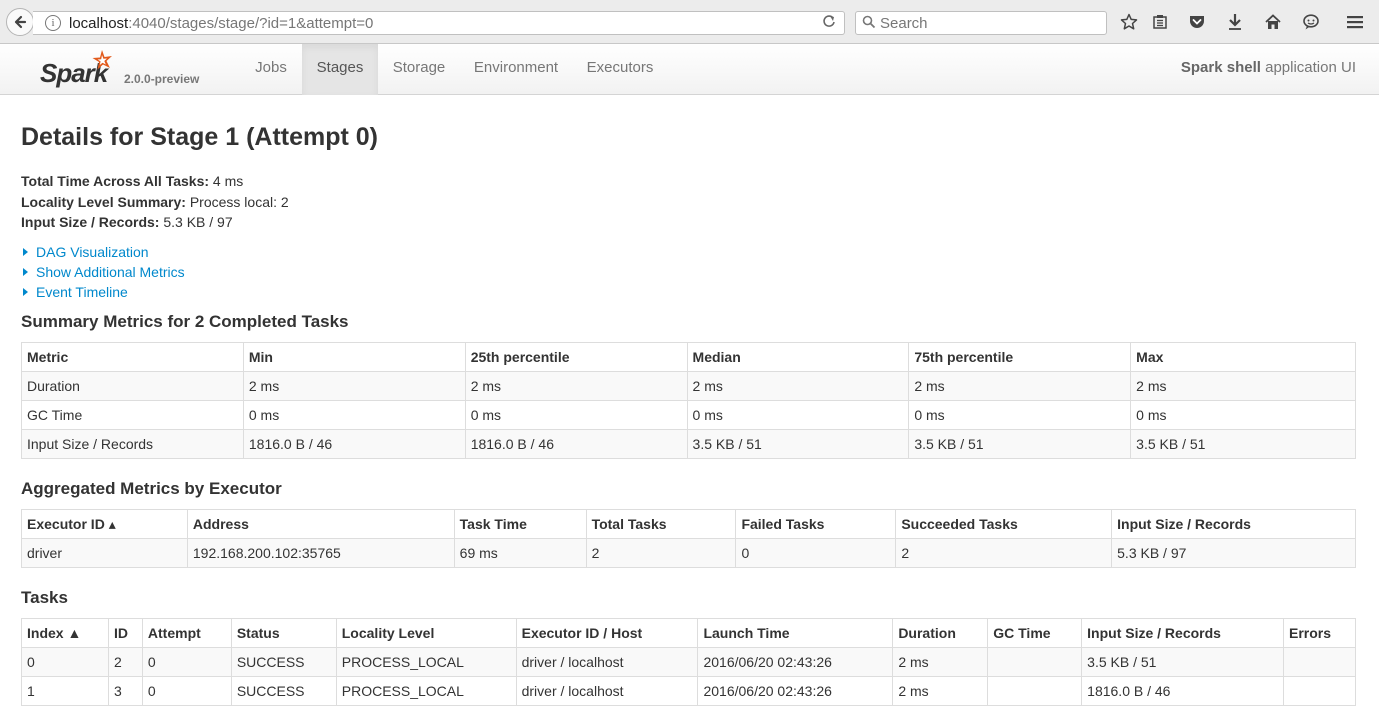 This screenshot has height=726, width=1379. Describe the element at coordinates (104, 553) in the screenshot. I see `table-cell: driver` at that location.